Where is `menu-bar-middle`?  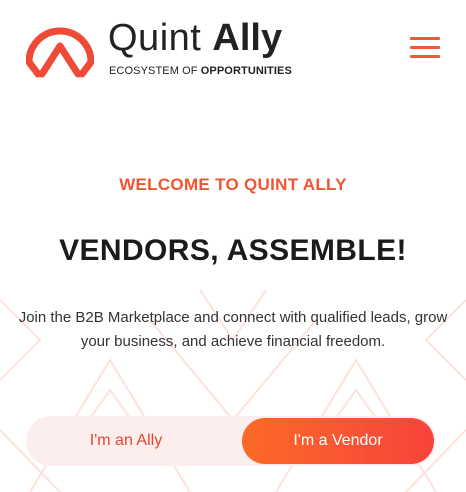
menu-bar-middle is located at coordinates (425, 47).